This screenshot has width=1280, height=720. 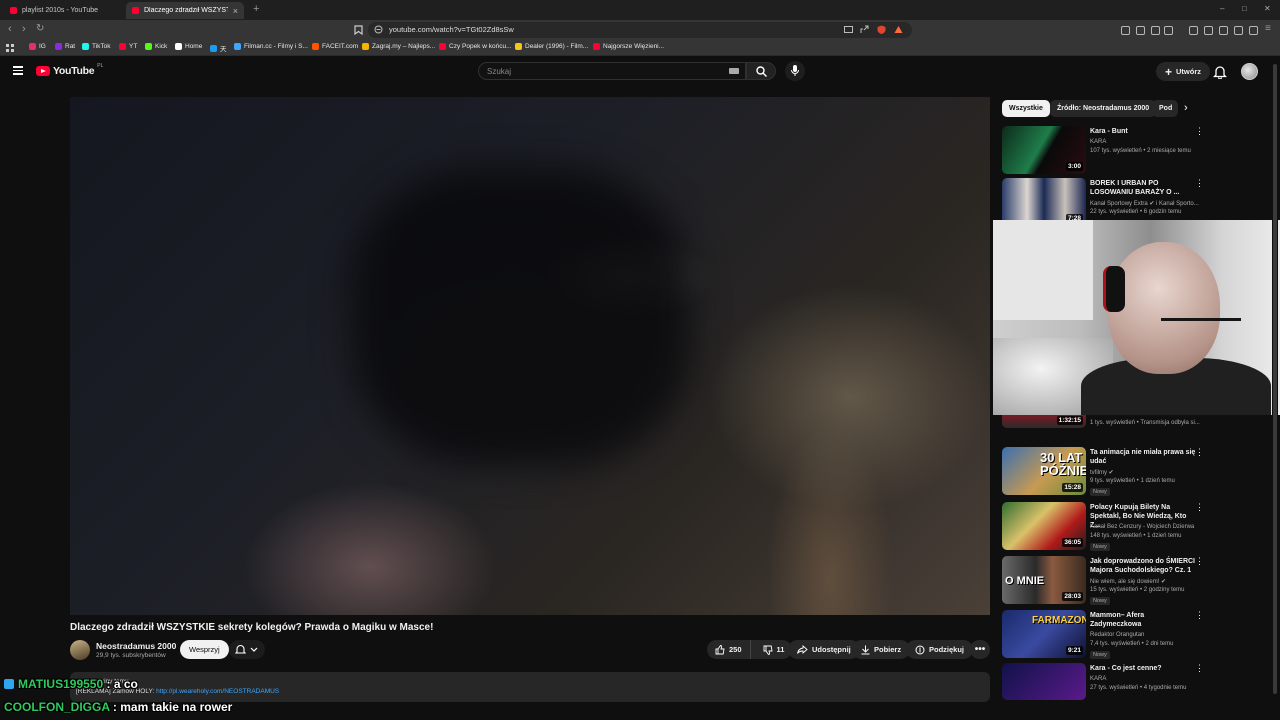 What do you see at coordinates (358, 30) in the screenshot?
I see `bookmark-icon` at bounding box center [358, 30].